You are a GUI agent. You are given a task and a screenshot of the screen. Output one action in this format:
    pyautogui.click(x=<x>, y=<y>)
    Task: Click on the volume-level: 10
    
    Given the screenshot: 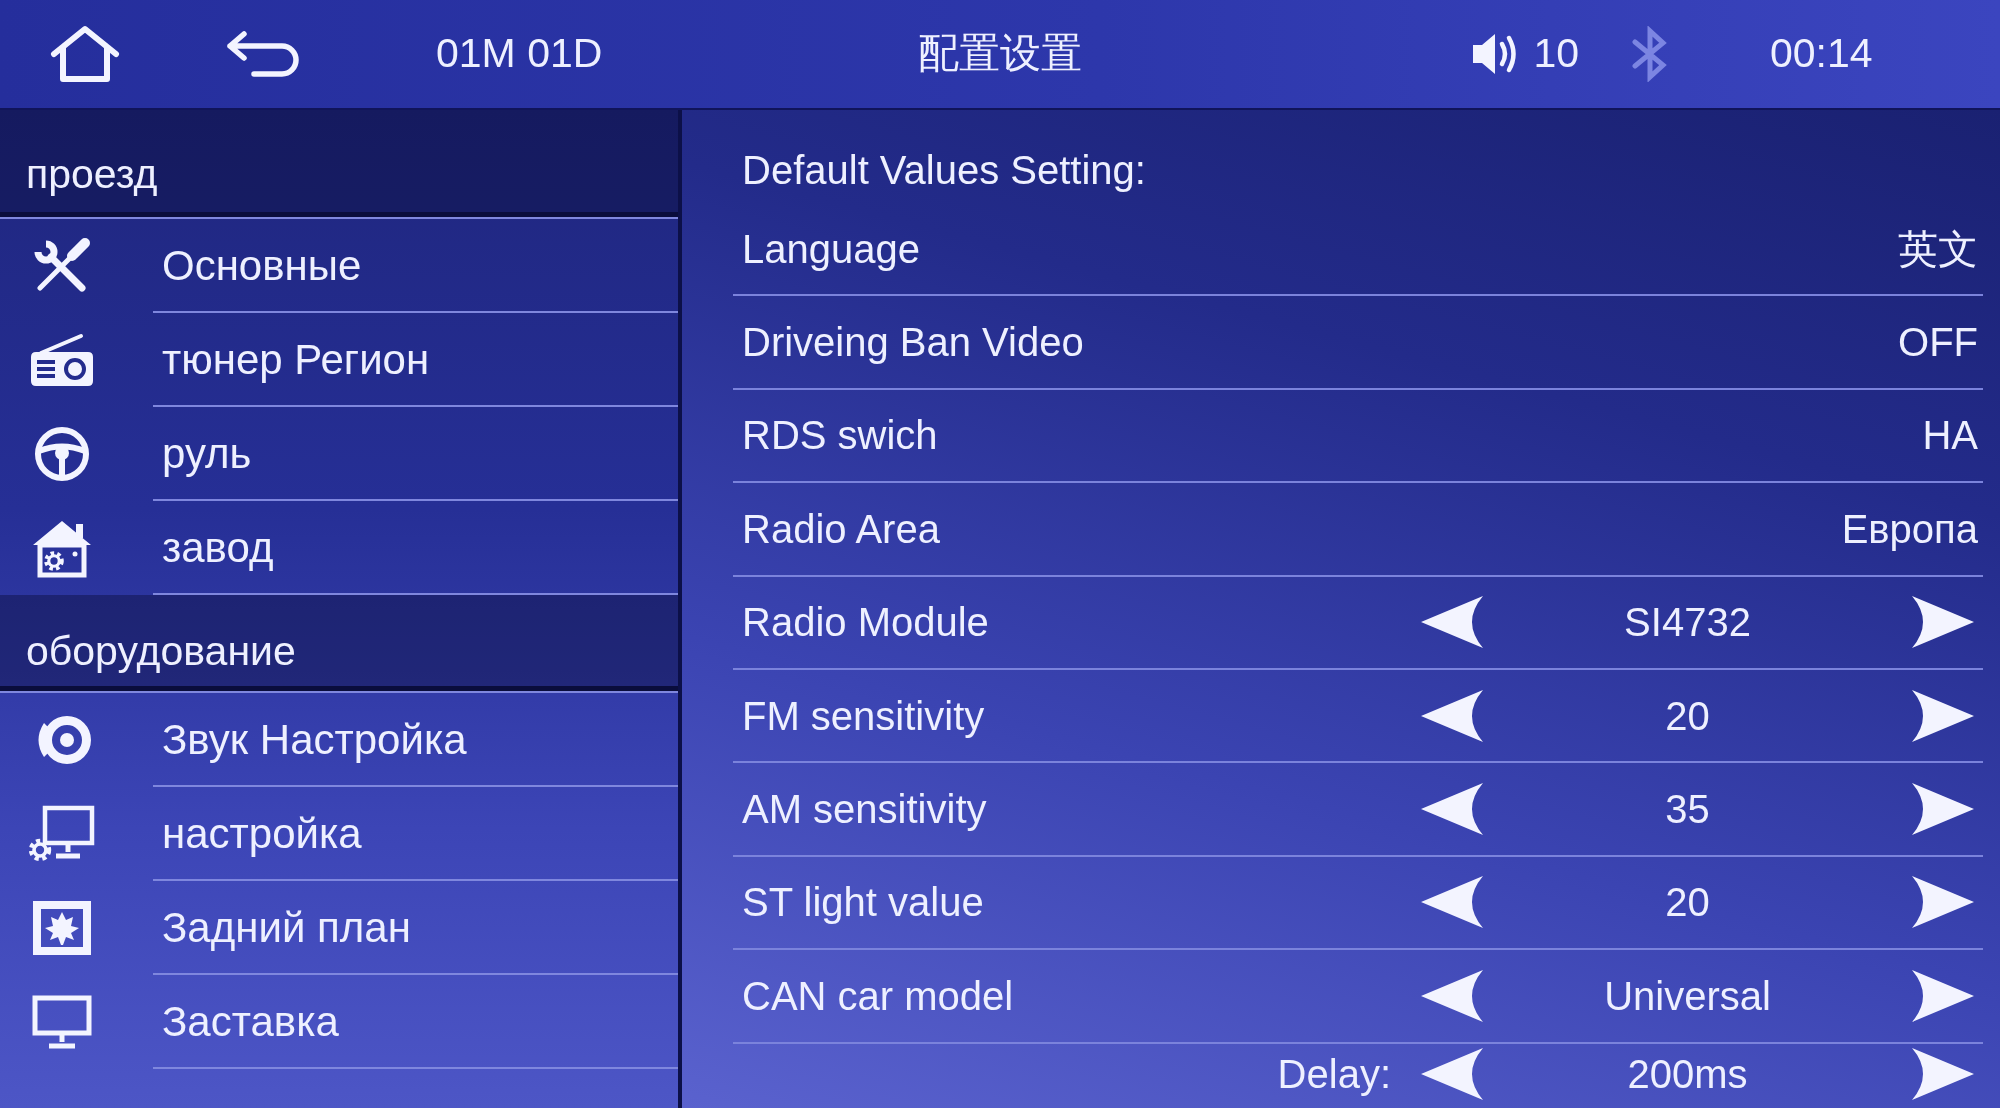 What is the action you would take?
    pyautogui.click(x=1556, y=54)
    